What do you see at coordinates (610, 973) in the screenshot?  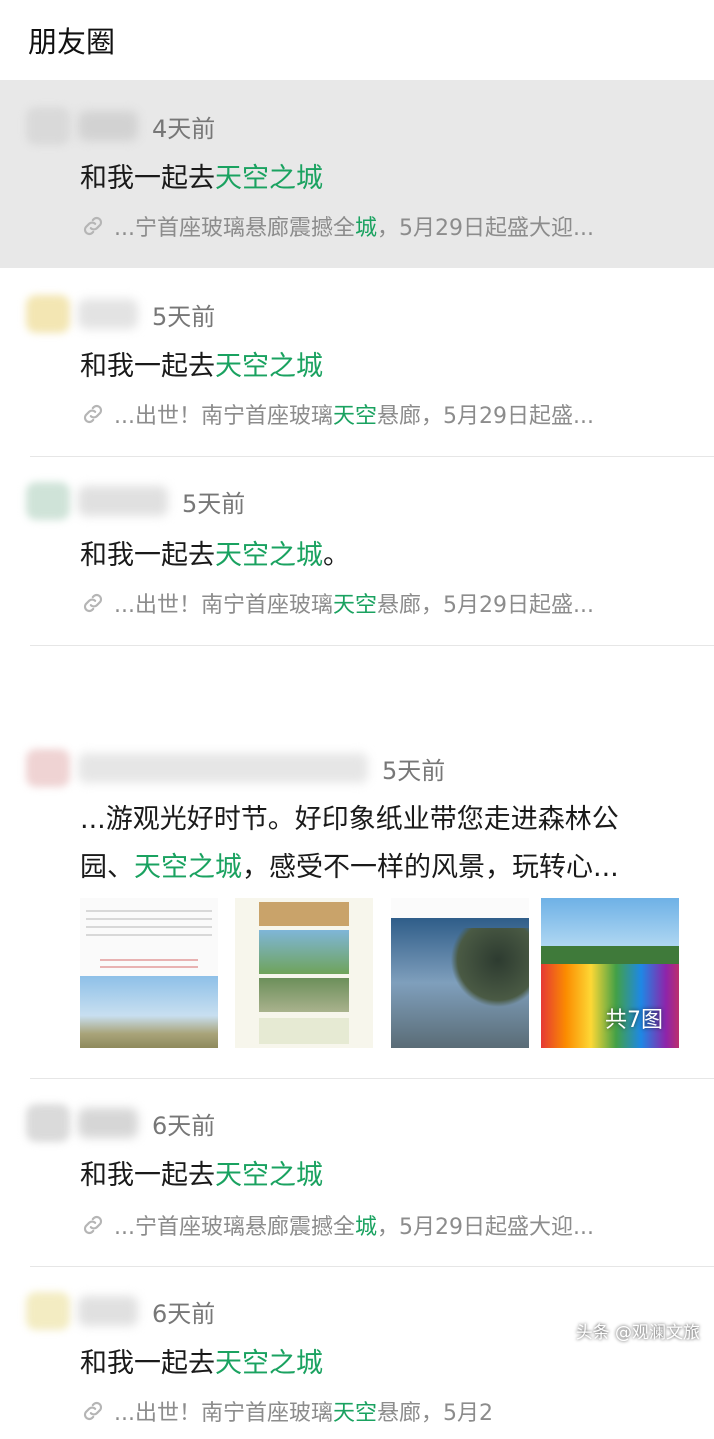 I see `thumbnail: 共7图` at bounding box center [610, 973].